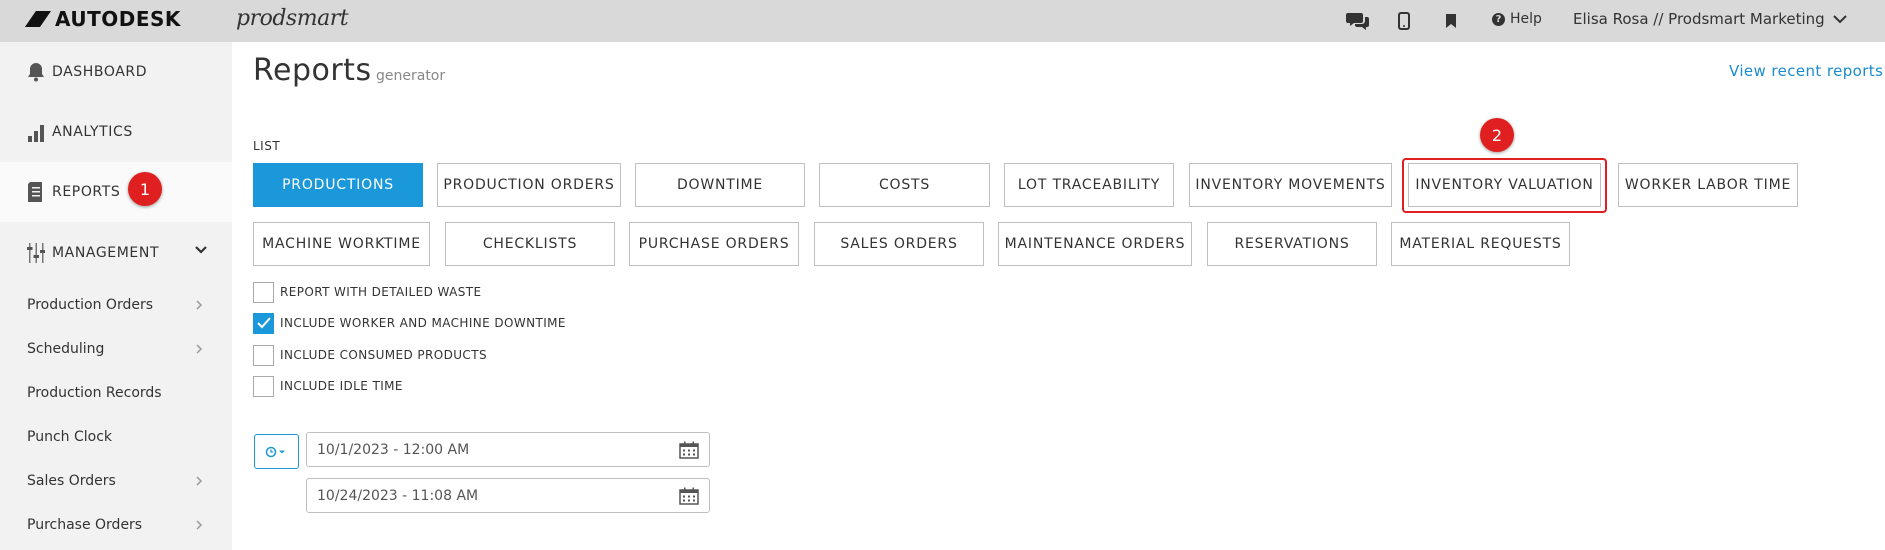  I want to click on report-reservations-button: RESERVATIONS, so click(1292, 244).